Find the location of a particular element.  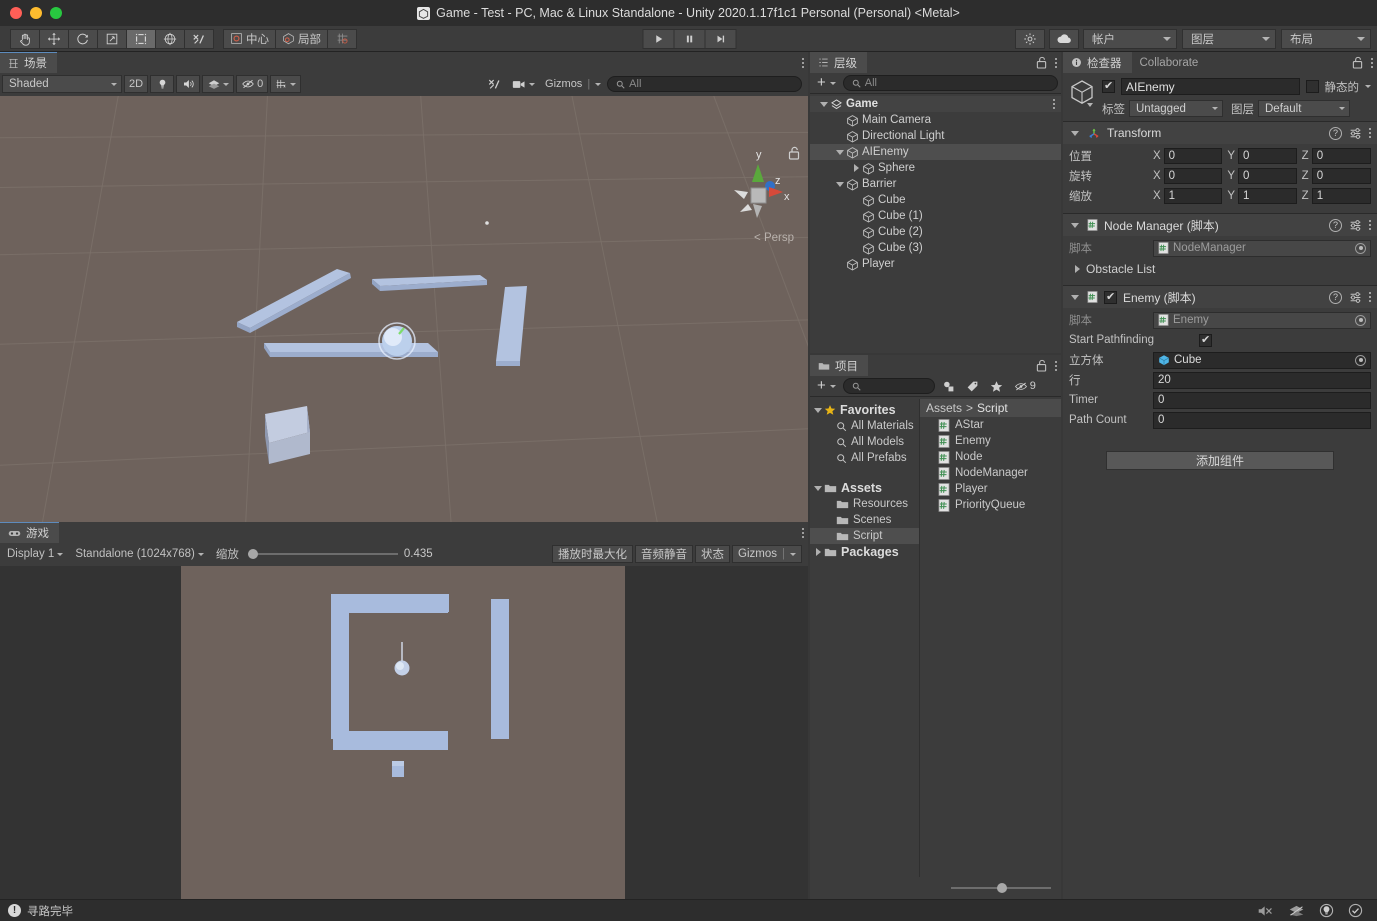

foldout-obstacle-list: Obstacle List is located at coordinates (1220, 269).